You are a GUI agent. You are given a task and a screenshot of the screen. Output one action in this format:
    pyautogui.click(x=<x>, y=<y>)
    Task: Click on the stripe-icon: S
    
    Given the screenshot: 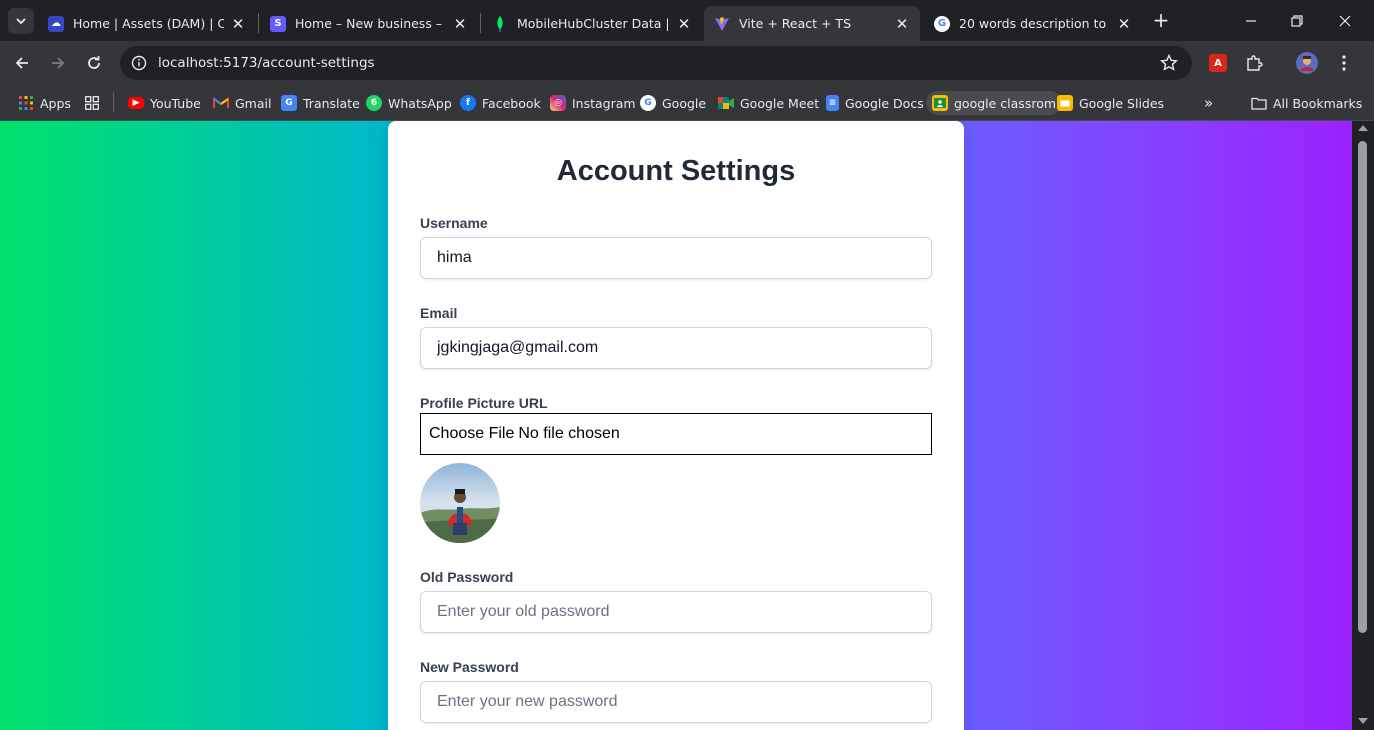 What is the action you would take?
    pyautogui.click(x=278, y=23)
    